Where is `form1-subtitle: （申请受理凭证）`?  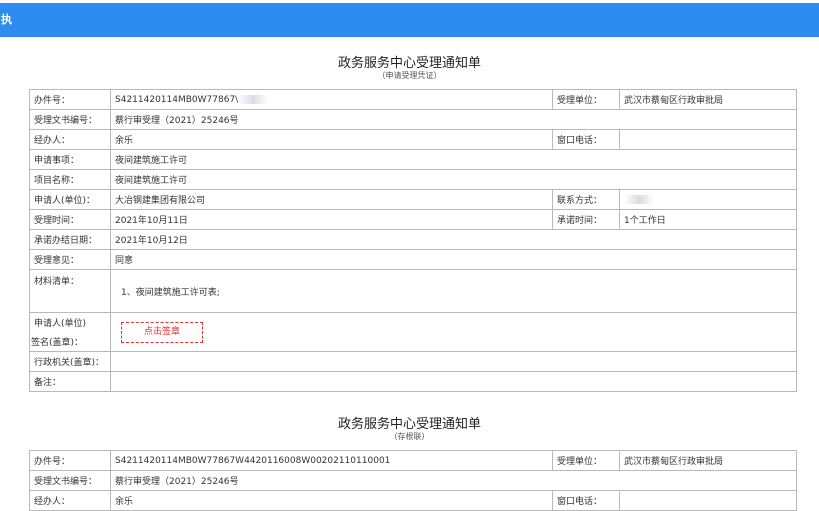
form1-subtitle: （申请受理凭证） is located at coordinates (409, 75).